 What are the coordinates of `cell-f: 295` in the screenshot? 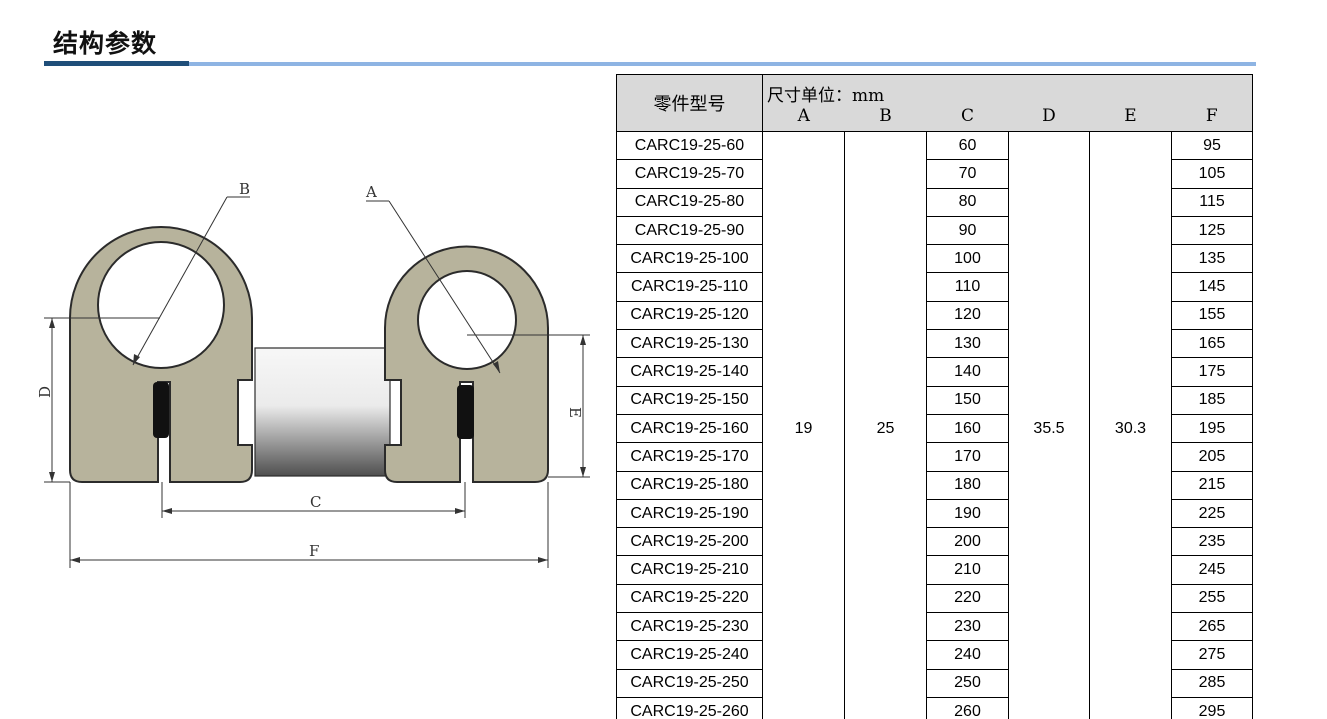 It's located at (1212, 707).